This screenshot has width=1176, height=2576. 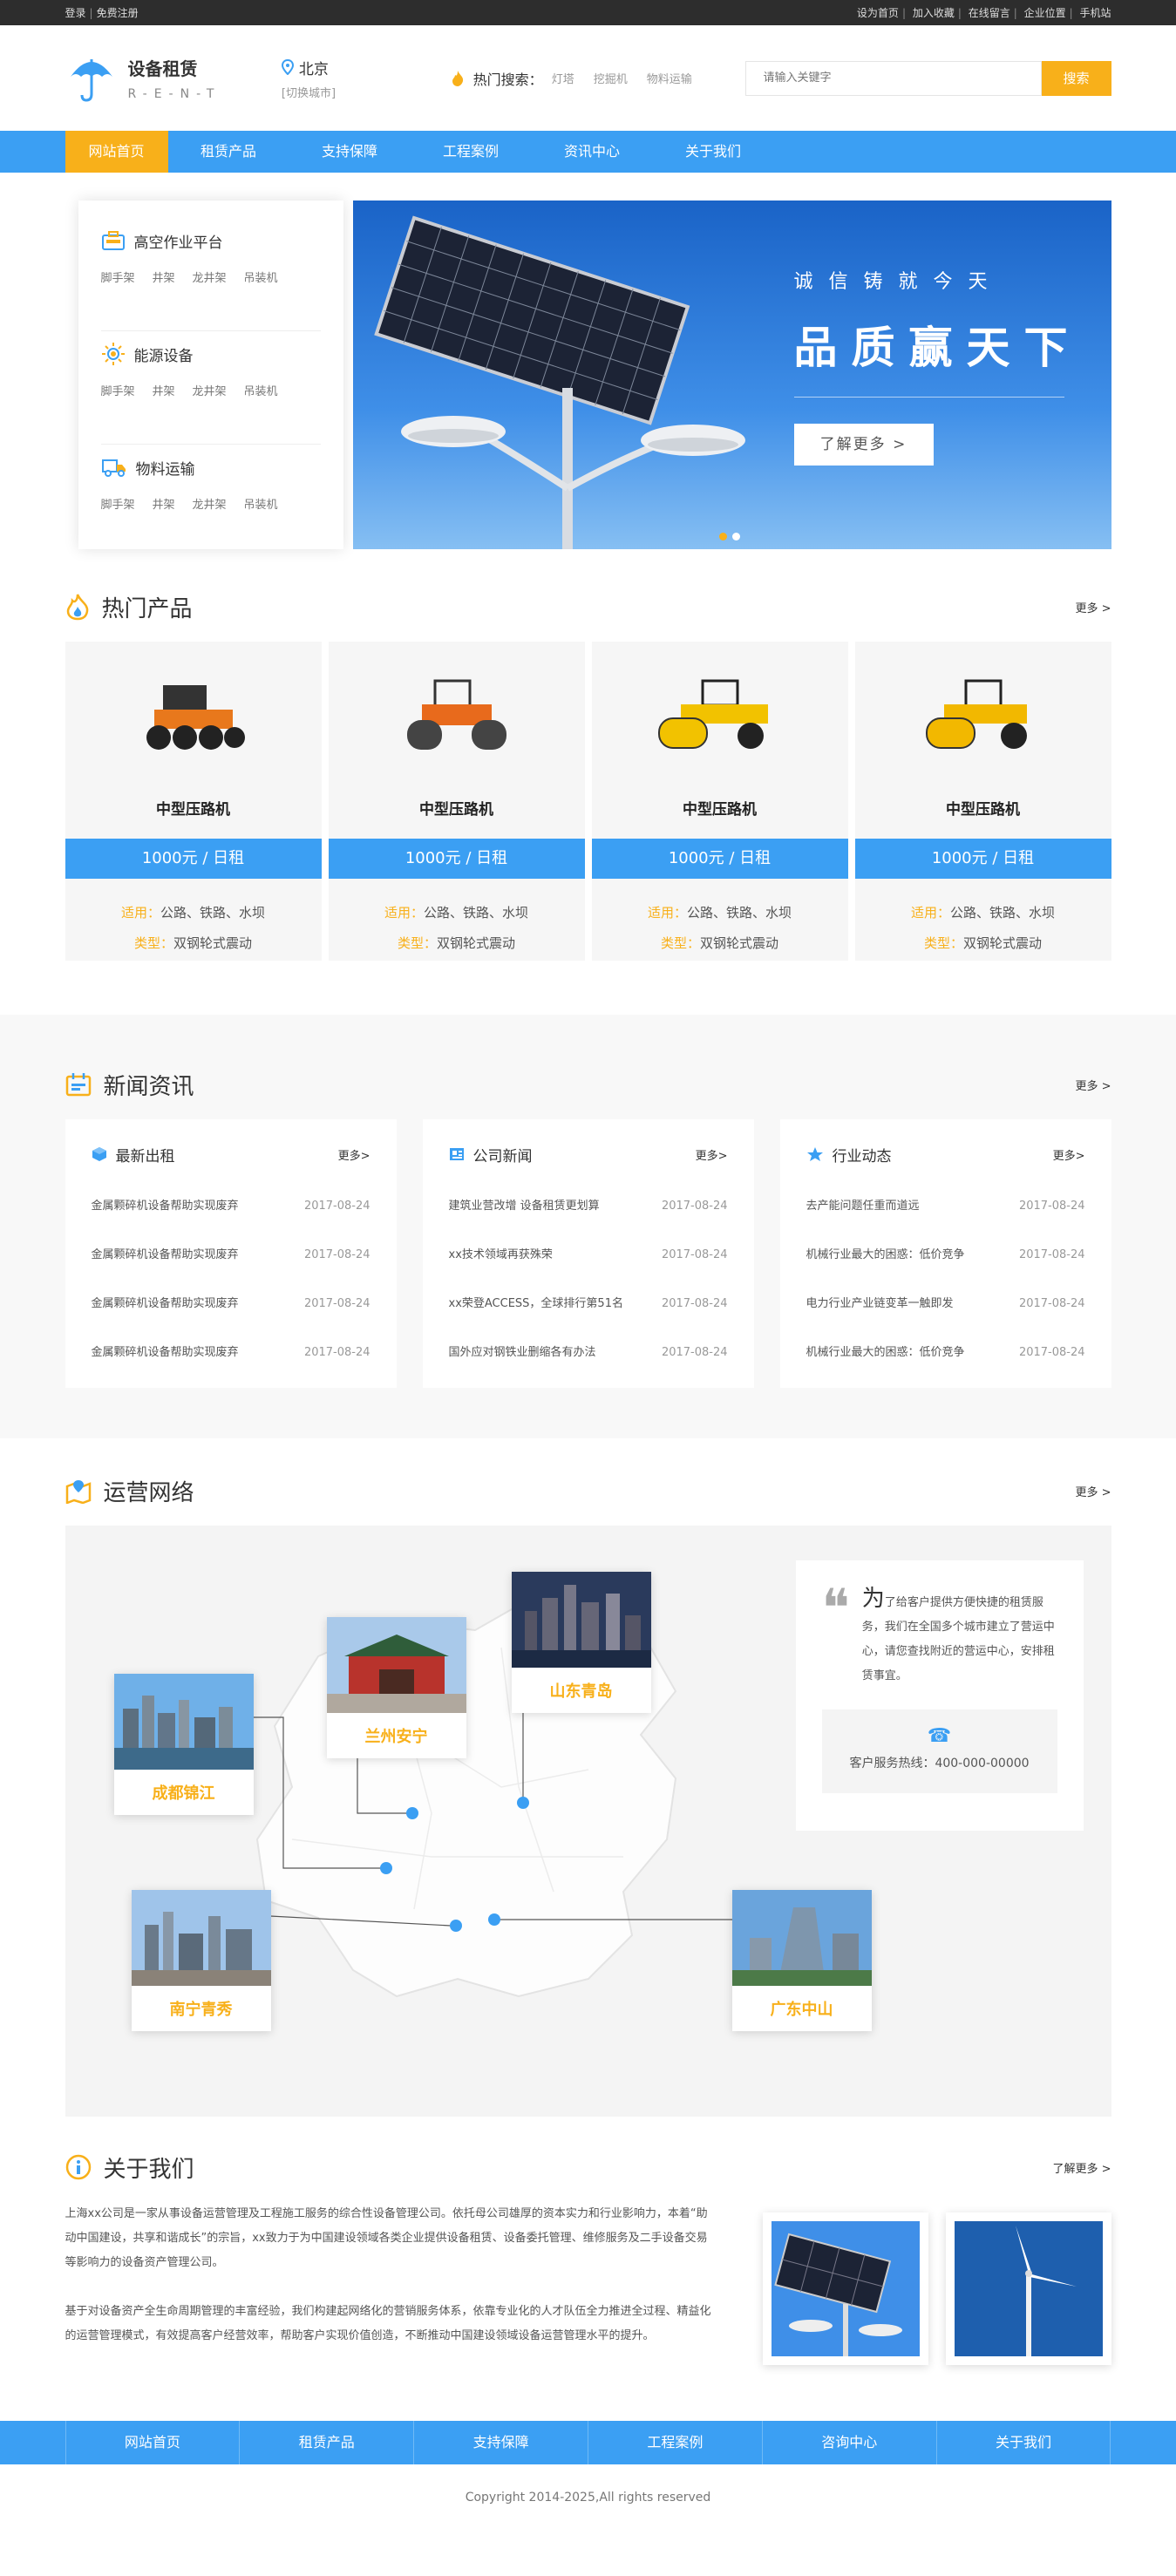 I want to click on footer-nav-support: 支持保障, so click(x=501, y=2442).